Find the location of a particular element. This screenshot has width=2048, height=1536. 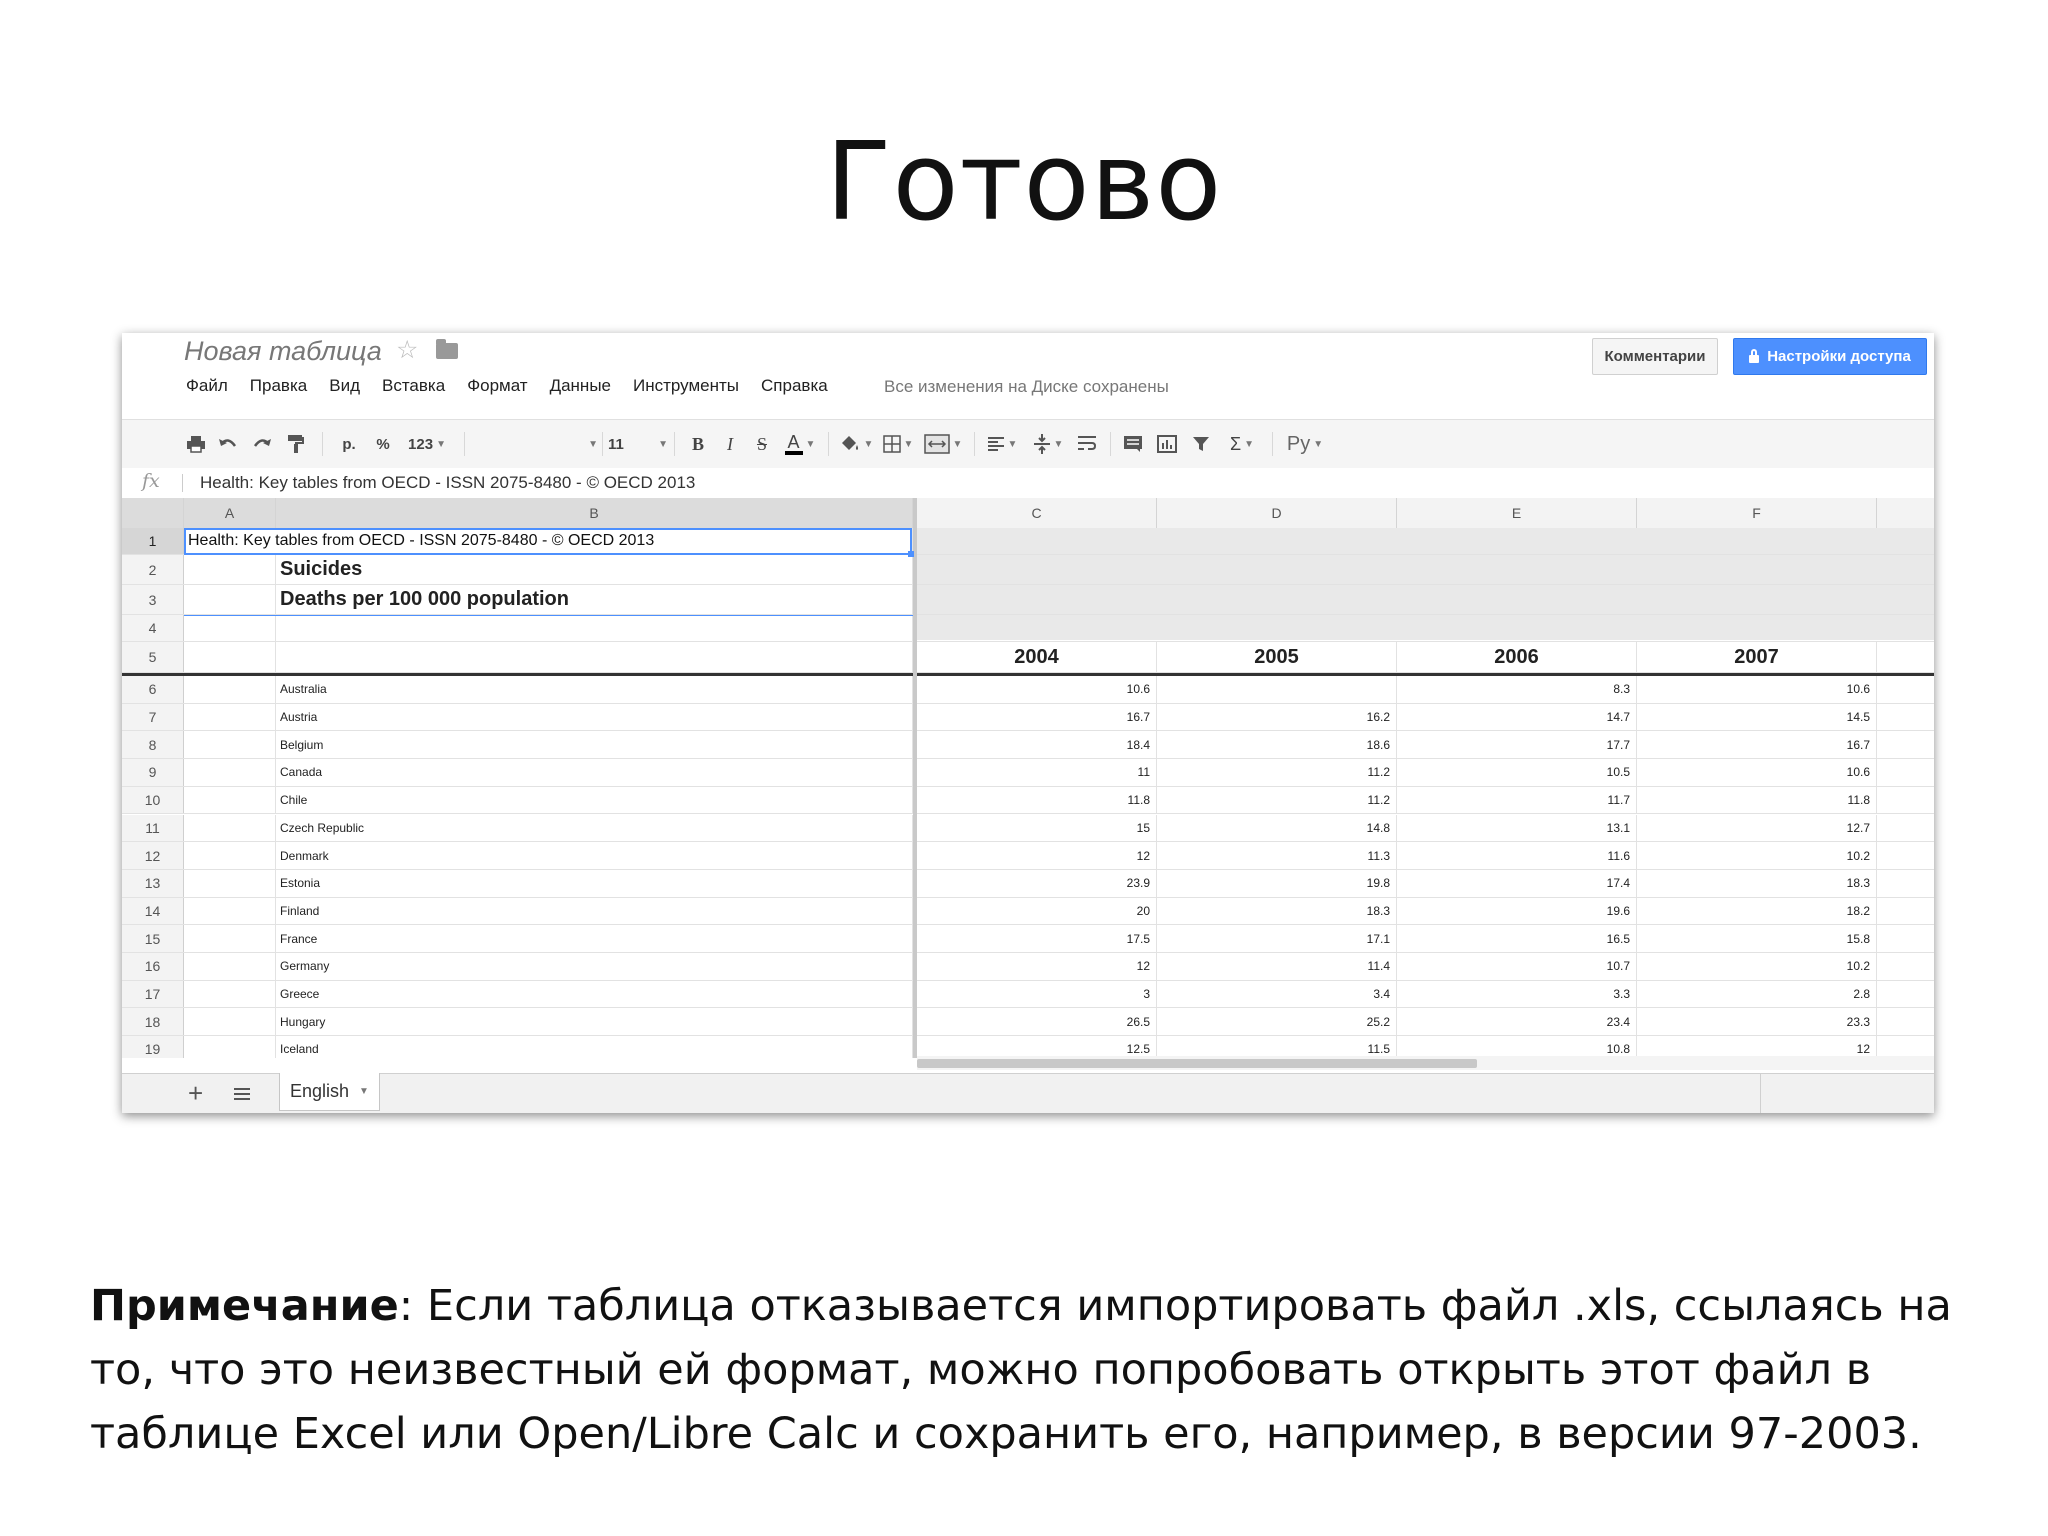

country-cell: Australia is located at coordinates (594, 689).